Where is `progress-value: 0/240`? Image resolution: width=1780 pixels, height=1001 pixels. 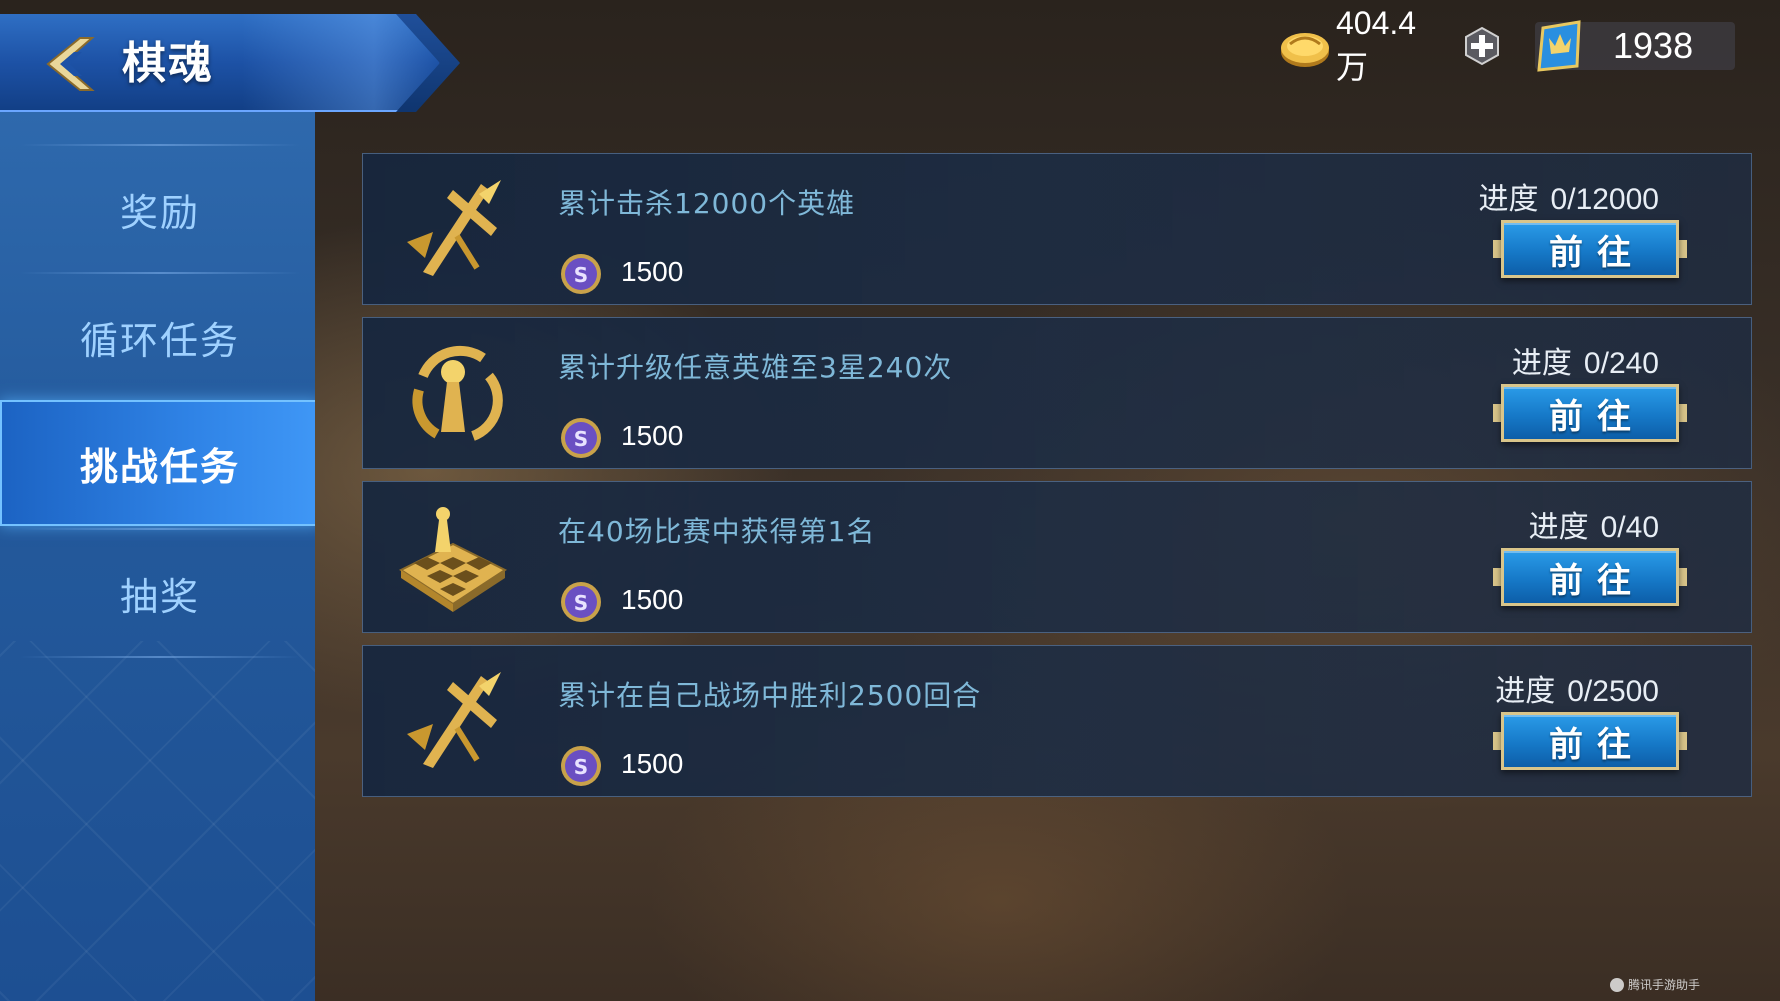 progress-value: 0/240 is located at coordinates (1621, 363).